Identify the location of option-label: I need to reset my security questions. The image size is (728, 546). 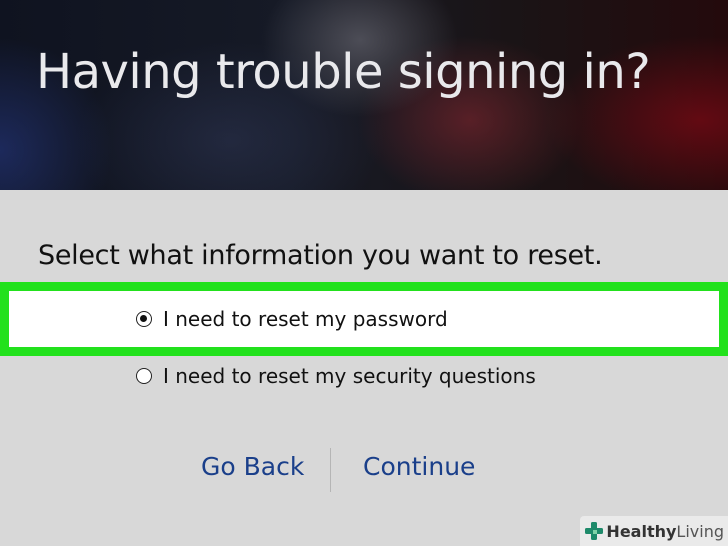
(349, 376).